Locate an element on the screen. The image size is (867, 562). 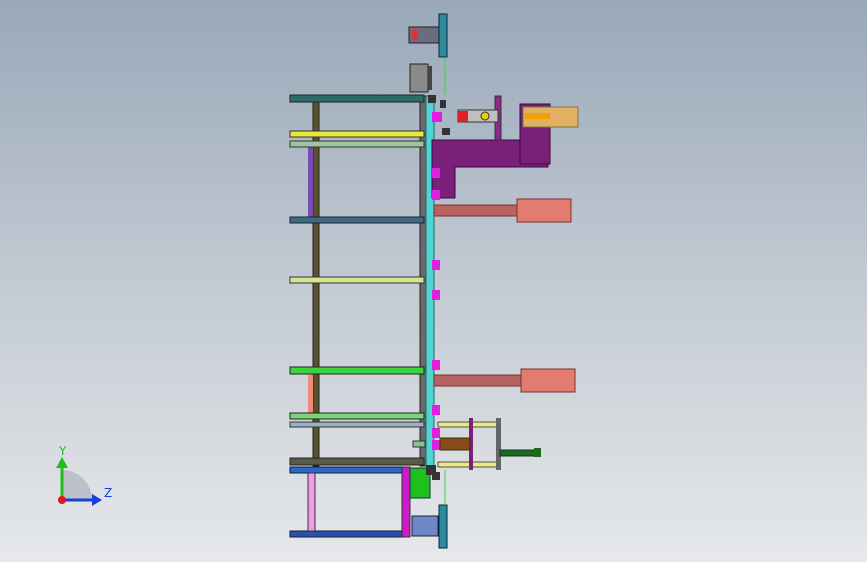
green-rod-end is located at coordinates (537, 452).